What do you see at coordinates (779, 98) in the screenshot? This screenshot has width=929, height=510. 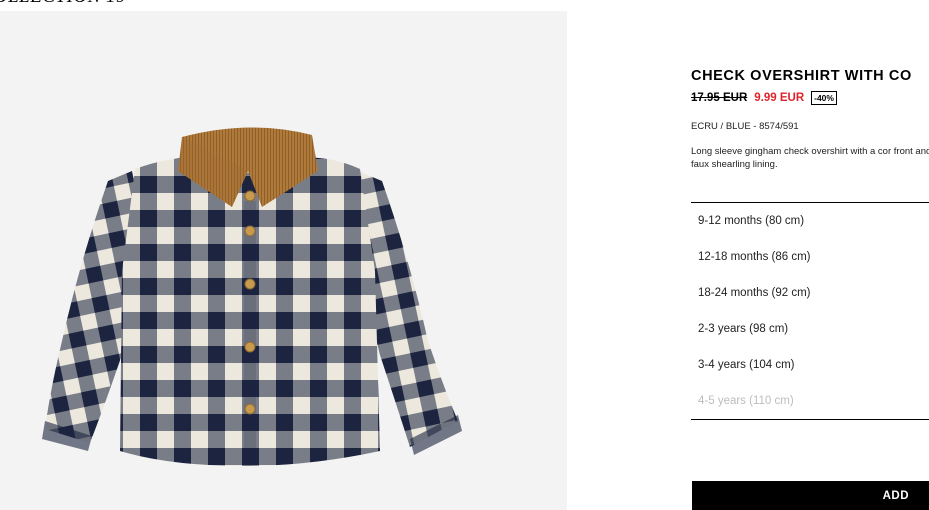 I see `sale-price: 9.99 EUR` at bounding box center [779, 98].